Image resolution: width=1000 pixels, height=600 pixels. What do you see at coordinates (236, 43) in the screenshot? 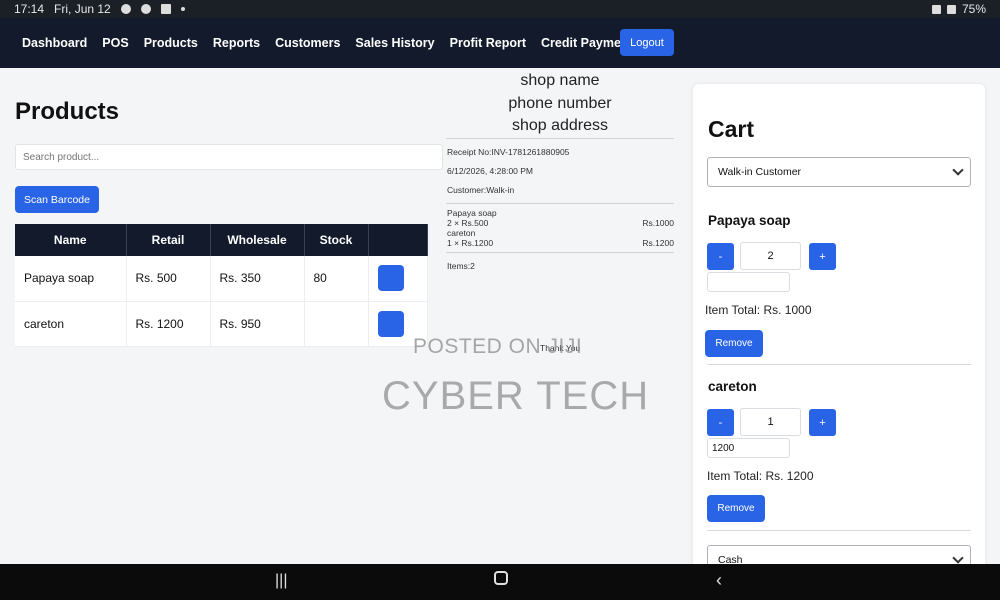
I see `nav-reports: Reports` at bounding box center [236, 43].